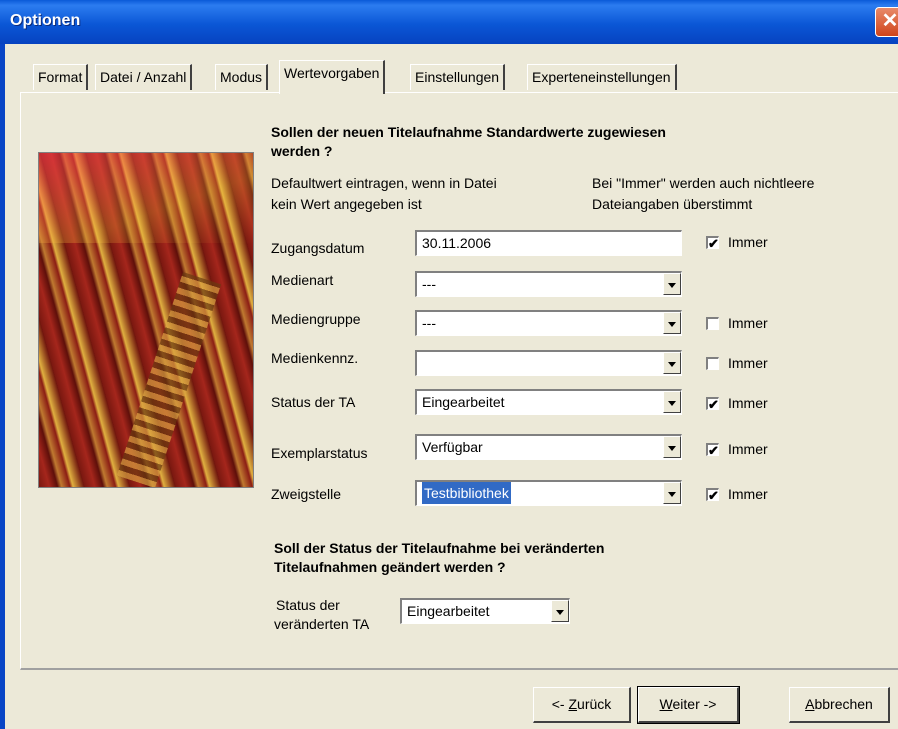 Image resolution: width=898 pixels, height=729 pixels. I want to click on changed-status-select: Eingearbeitet, so click(485, 611).